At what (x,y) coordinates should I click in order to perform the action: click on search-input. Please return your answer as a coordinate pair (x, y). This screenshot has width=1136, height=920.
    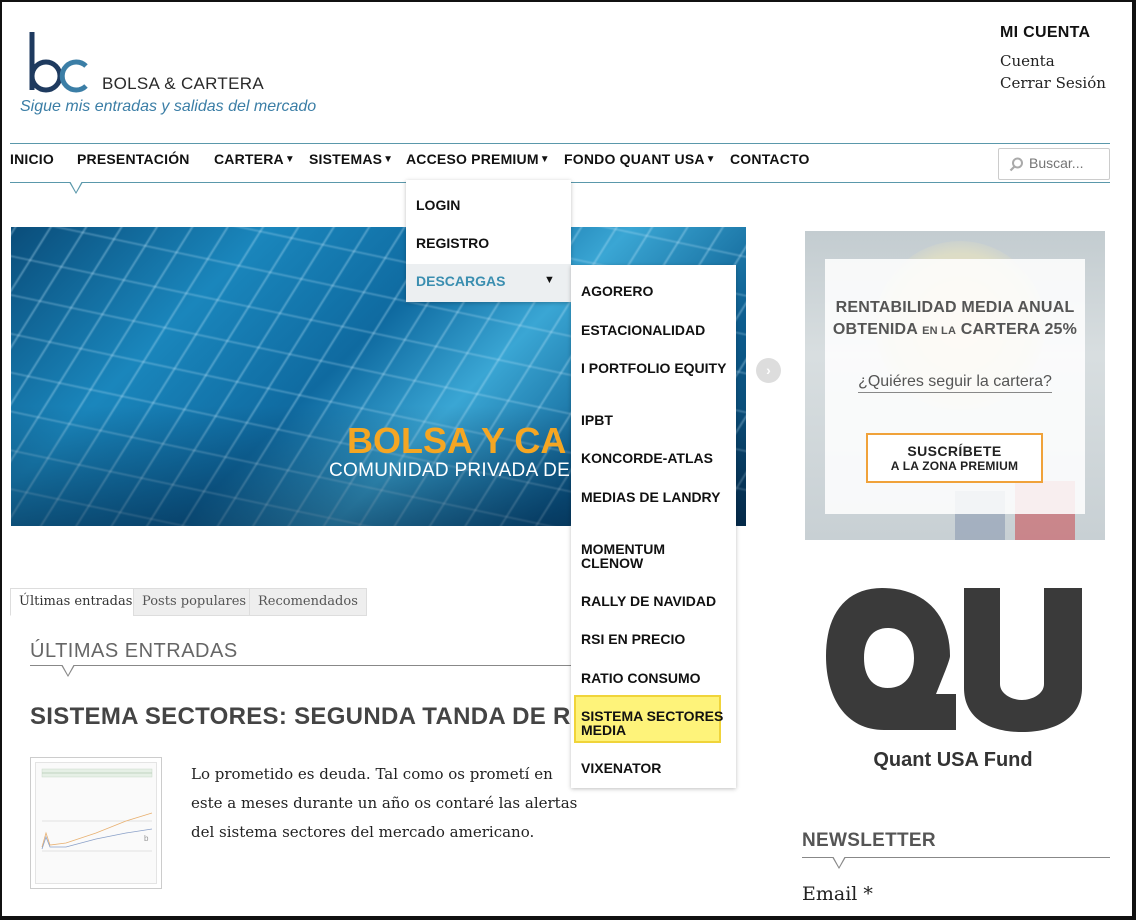
    Looking at the image, I should click on (1067, 163).